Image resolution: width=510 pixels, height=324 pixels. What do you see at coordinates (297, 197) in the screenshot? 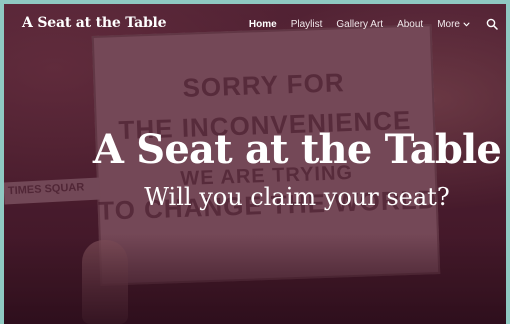
I see `hero-subtitle: Will you claim your seat?` at bounding box center [297, 197].